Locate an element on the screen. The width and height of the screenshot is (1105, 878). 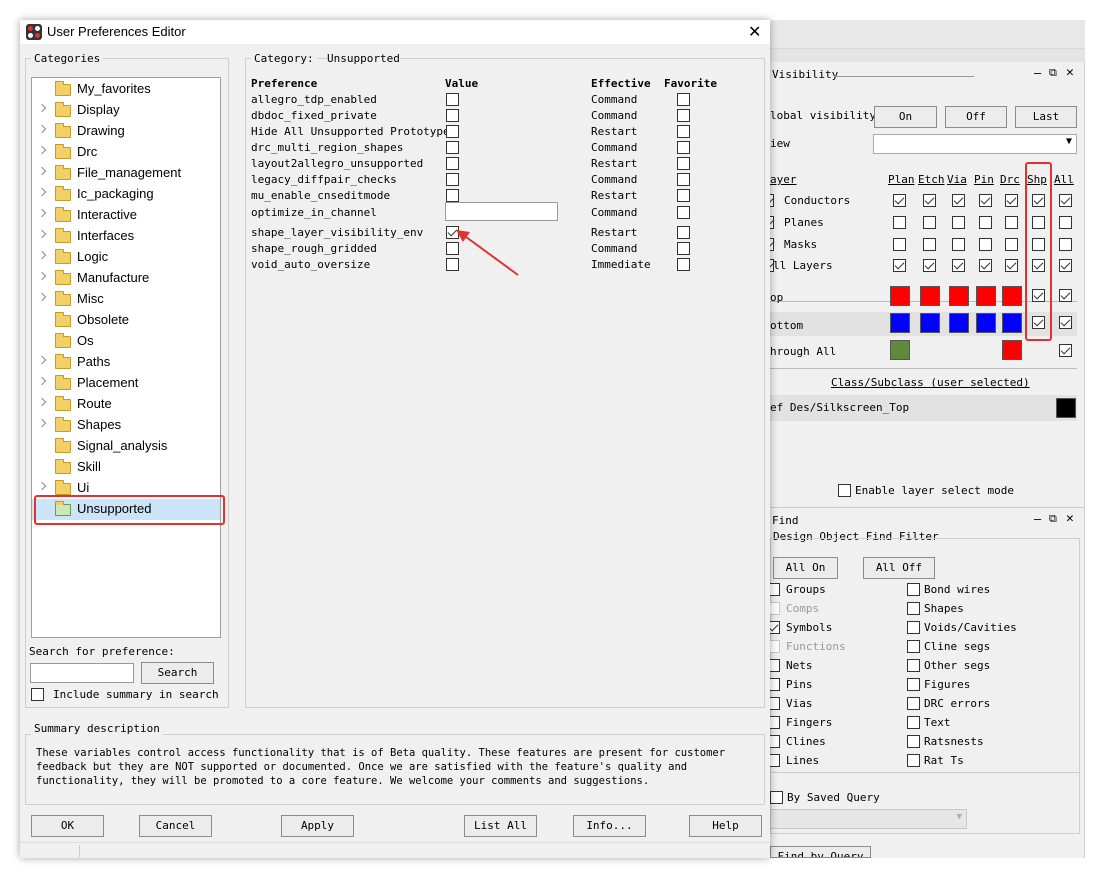
tree-item: Interfaces is located at coordinates (126, 236).